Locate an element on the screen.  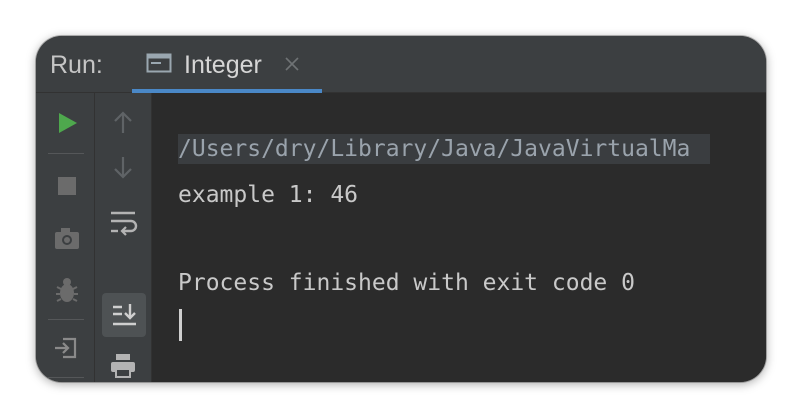
exit-icon is located at coordinates (67, 348).